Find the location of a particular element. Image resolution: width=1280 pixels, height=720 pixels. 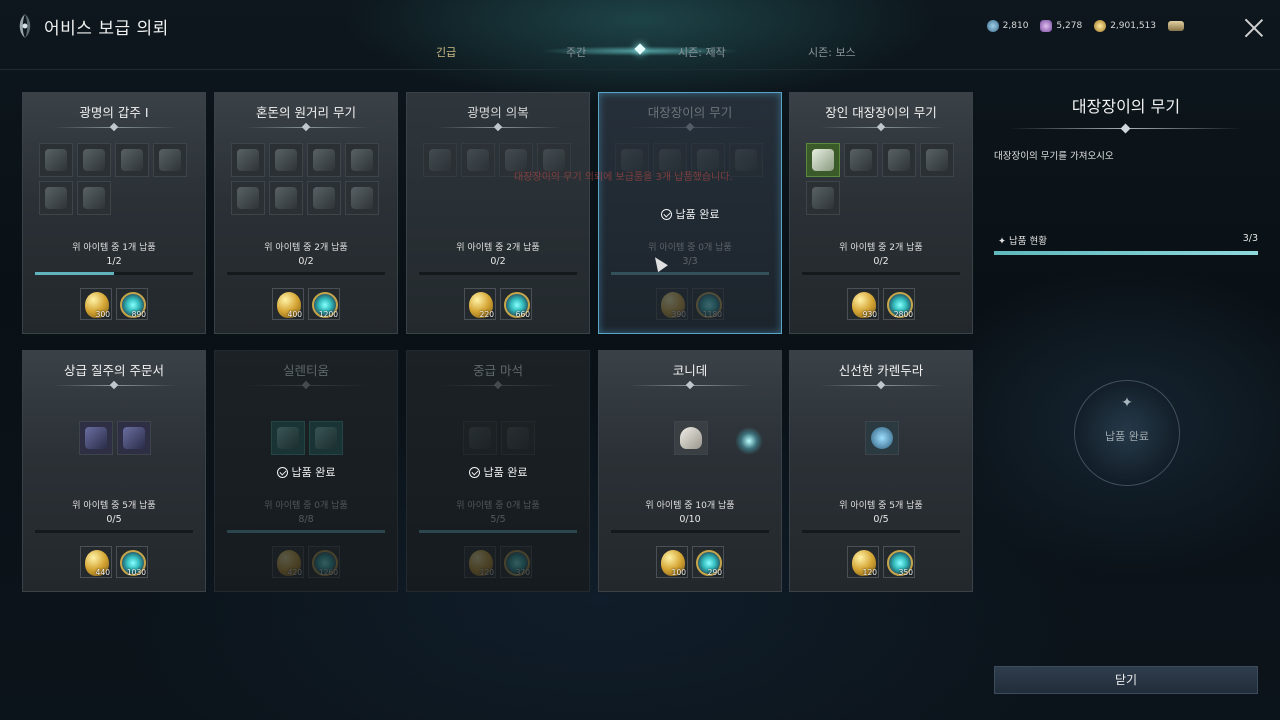

request-card: 신선한 카렌두라 위 아이템 중 5개 납품 0/5 120 350 is located at coordinates (881, 471).